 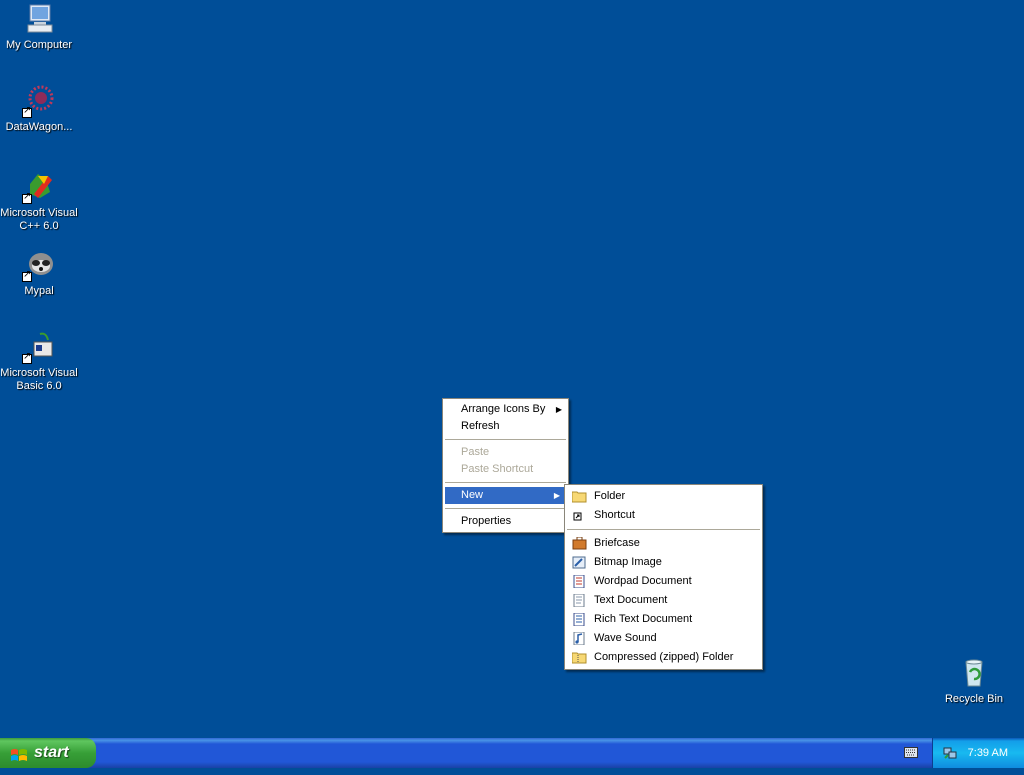 What do you see at coordinates (480, 426) in the screenshot?
I see `menu-item-label: Refresh` at bounding box center [480, 426].